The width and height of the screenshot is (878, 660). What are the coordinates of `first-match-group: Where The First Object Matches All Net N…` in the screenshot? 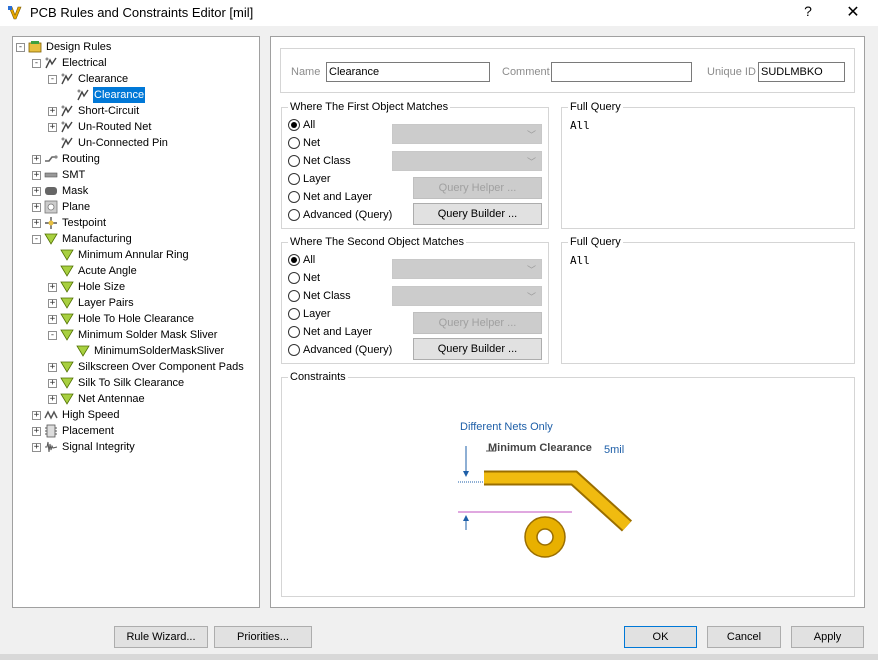 It's located at (415, 165).